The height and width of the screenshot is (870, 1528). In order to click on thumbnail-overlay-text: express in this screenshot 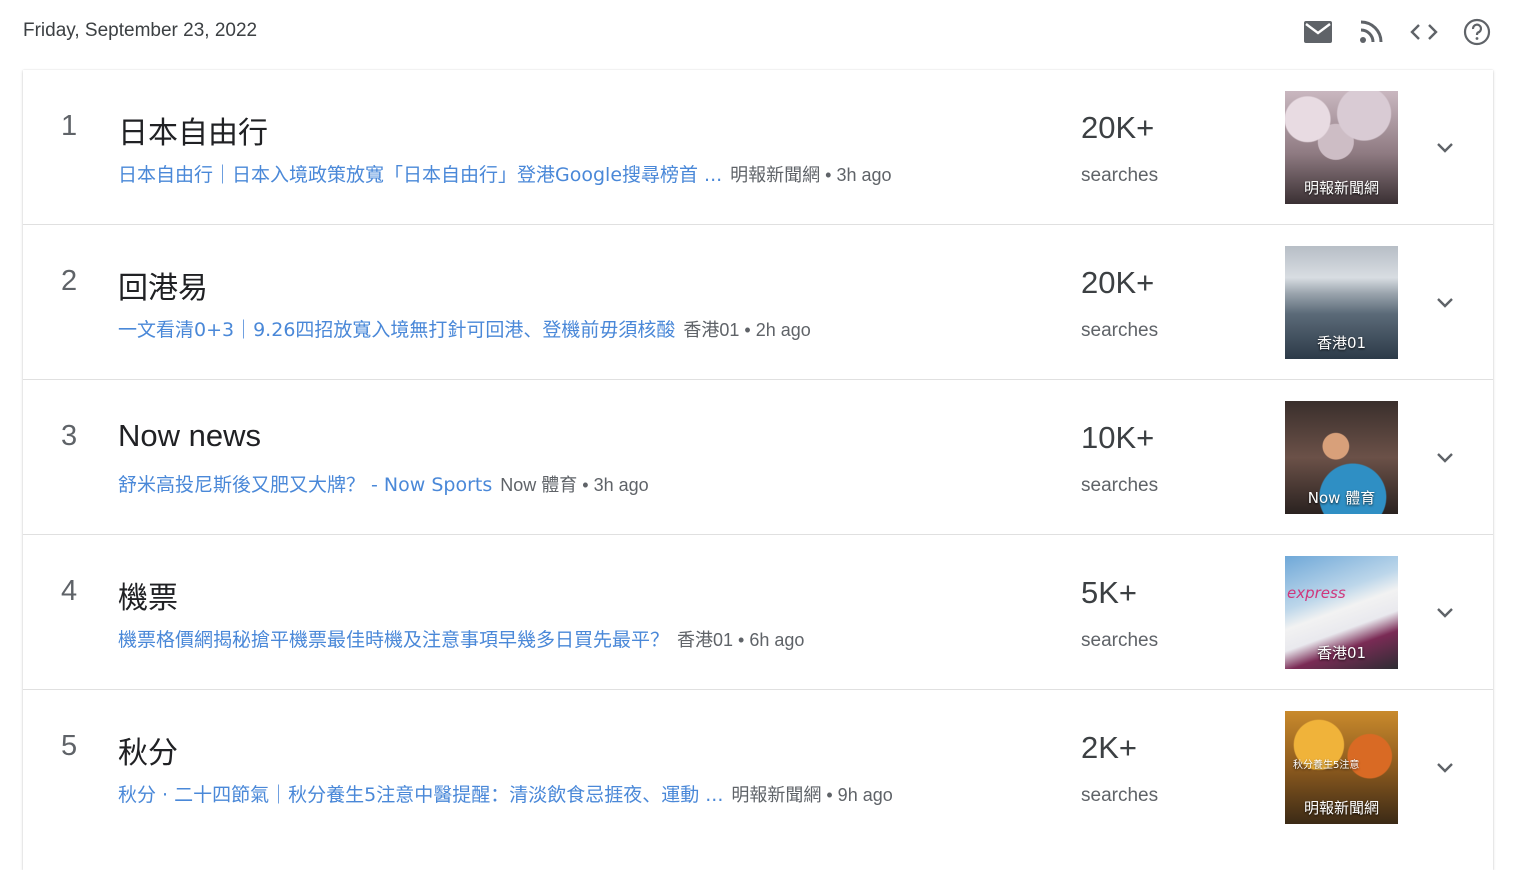, I will do `click(1316, 593)`.